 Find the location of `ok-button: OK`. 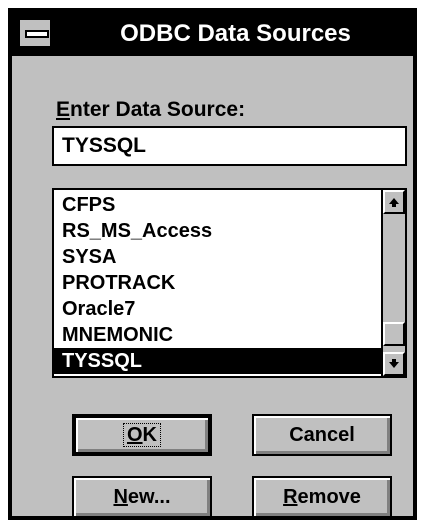

ok-button: OK is located at coordinates (142, 435).